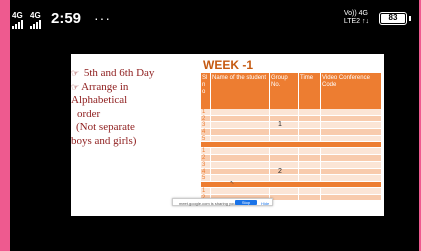 This screenshot has height=251, width=421. Describe the element at coordinates (284, 91) in the screenshot. I see `header-group: Group No.` at that location.